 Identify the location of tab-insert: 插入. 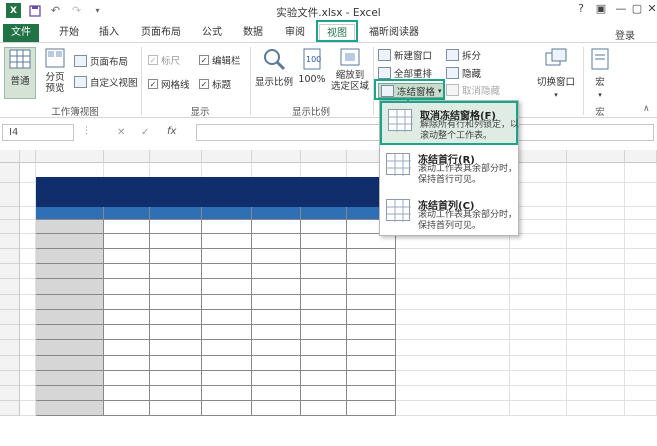
(109, 33).